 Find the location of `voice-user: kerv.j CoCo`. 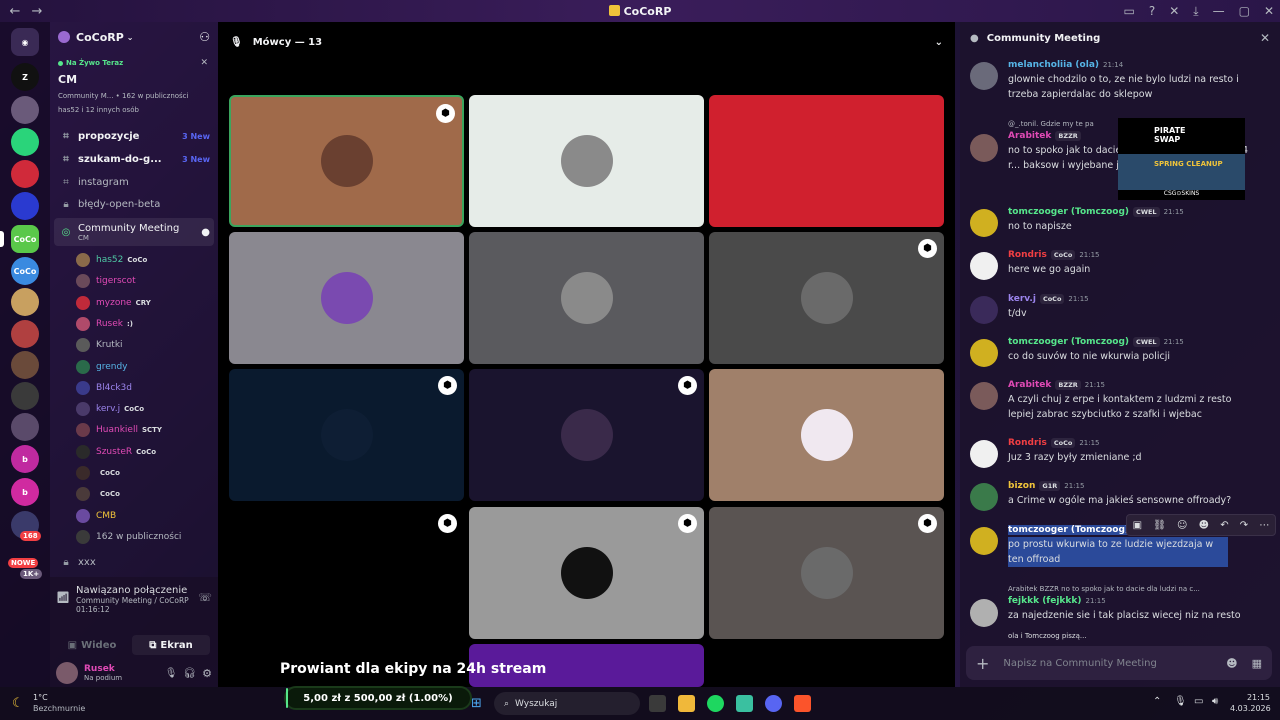

voice-user: kerv.j CoCo is located at coordinates (145, 409).